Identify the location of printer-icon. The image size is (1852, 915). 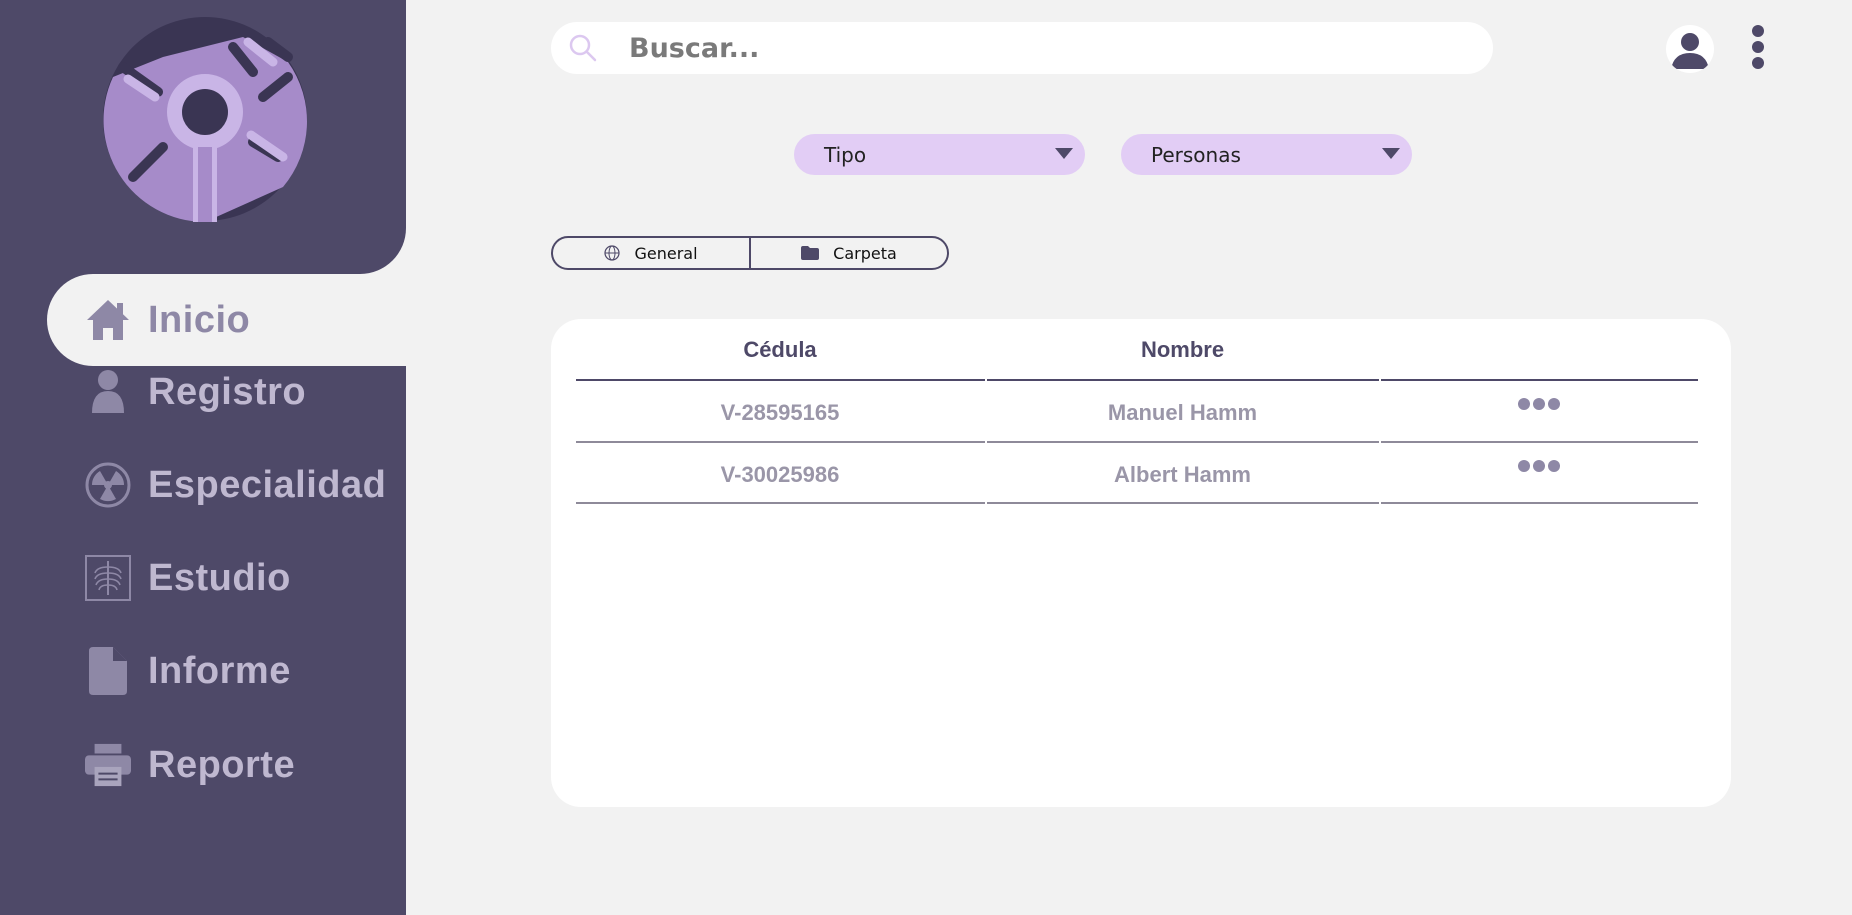
(108, 765).